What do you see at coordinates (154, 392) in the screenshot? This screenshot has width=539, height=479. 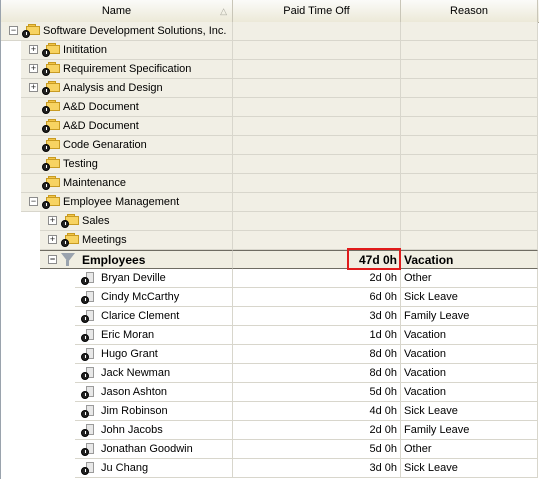 I see `name-cell: Jason Ashton` at bounding box center [154, 392].